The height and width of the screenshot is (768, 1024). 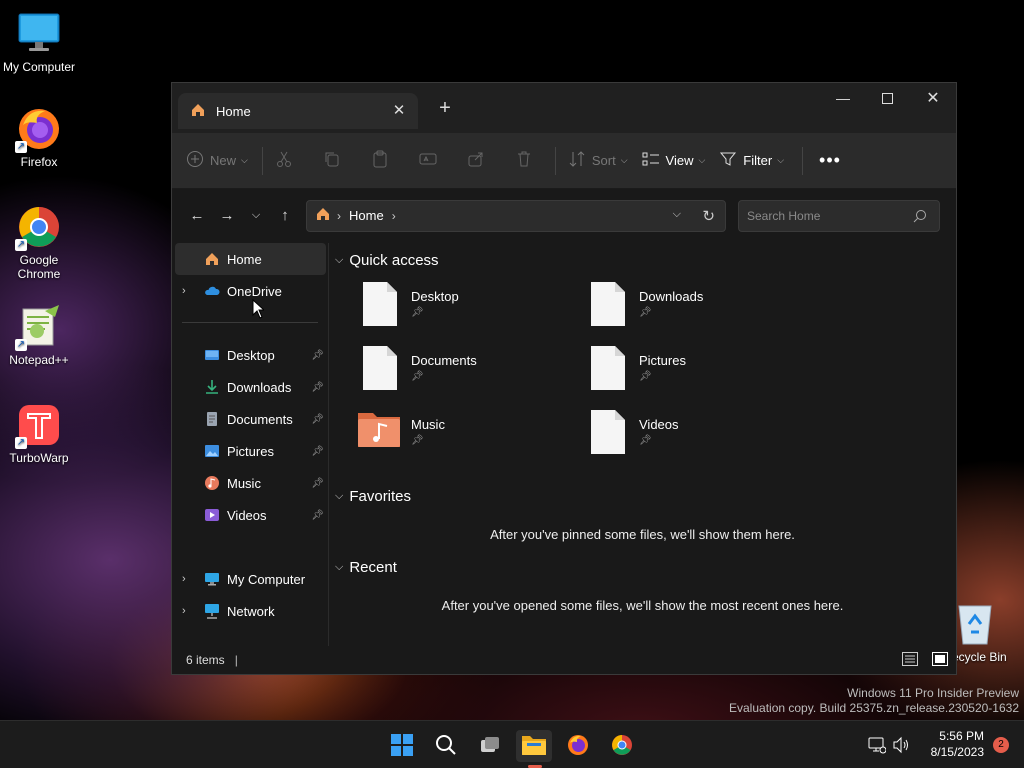 I want to click on nav-divider, so click(x=250, y=546).